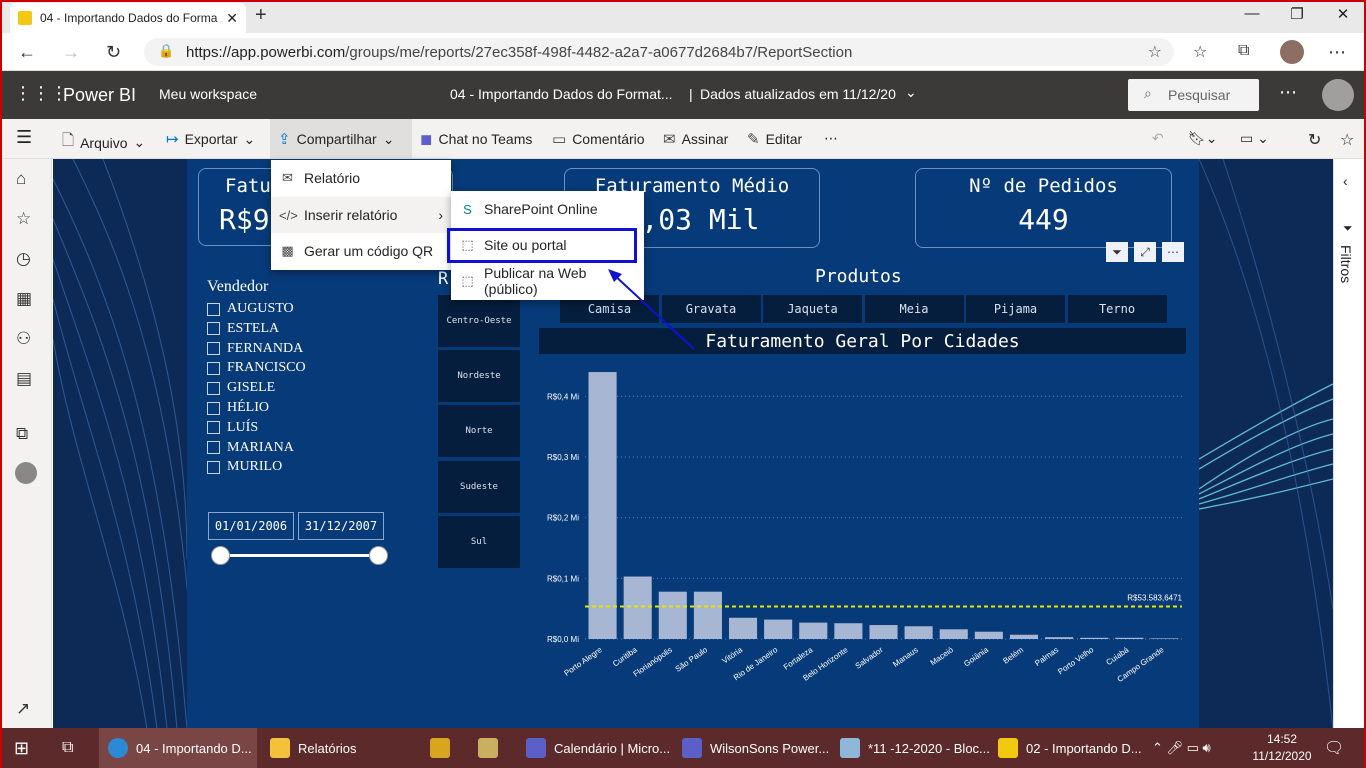 The height and width of the screenshot is (768, 1366). Describe the element at coordinates (479, 321) in the screenshot. I see `region-option: Centro-Oeste` at that location.